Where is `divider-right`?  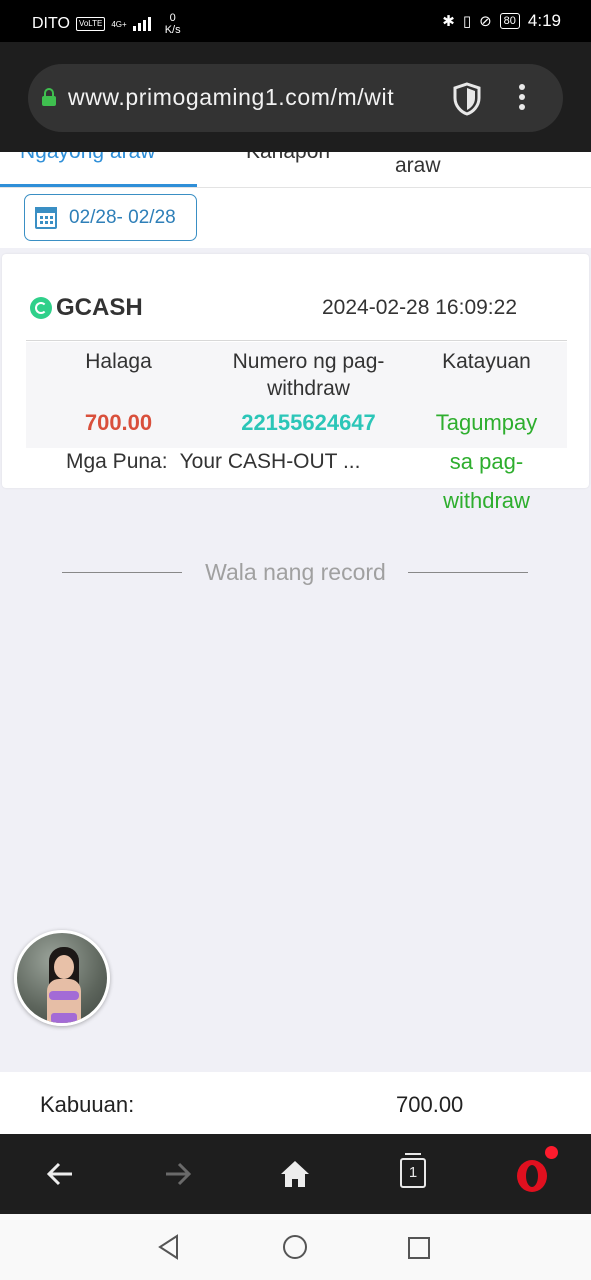 divider-right is located at coordinates (468, 572).